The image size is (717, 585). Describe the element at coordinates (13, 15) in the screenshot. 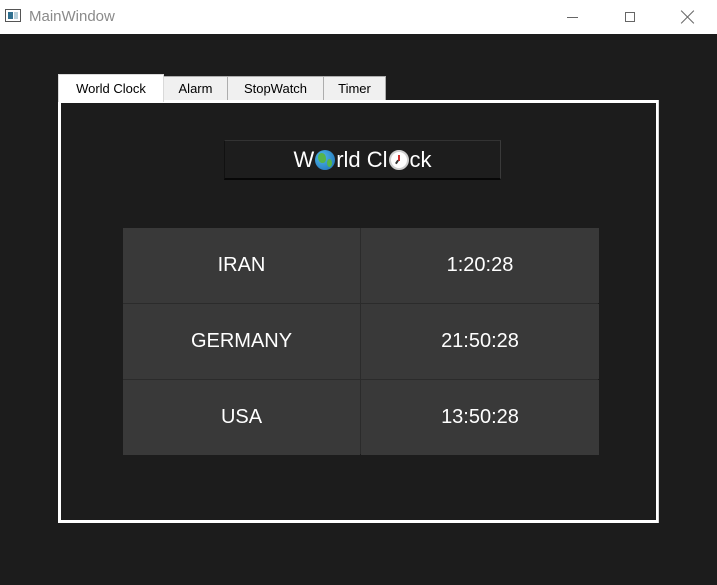

I see `app-window-icon` at that location.